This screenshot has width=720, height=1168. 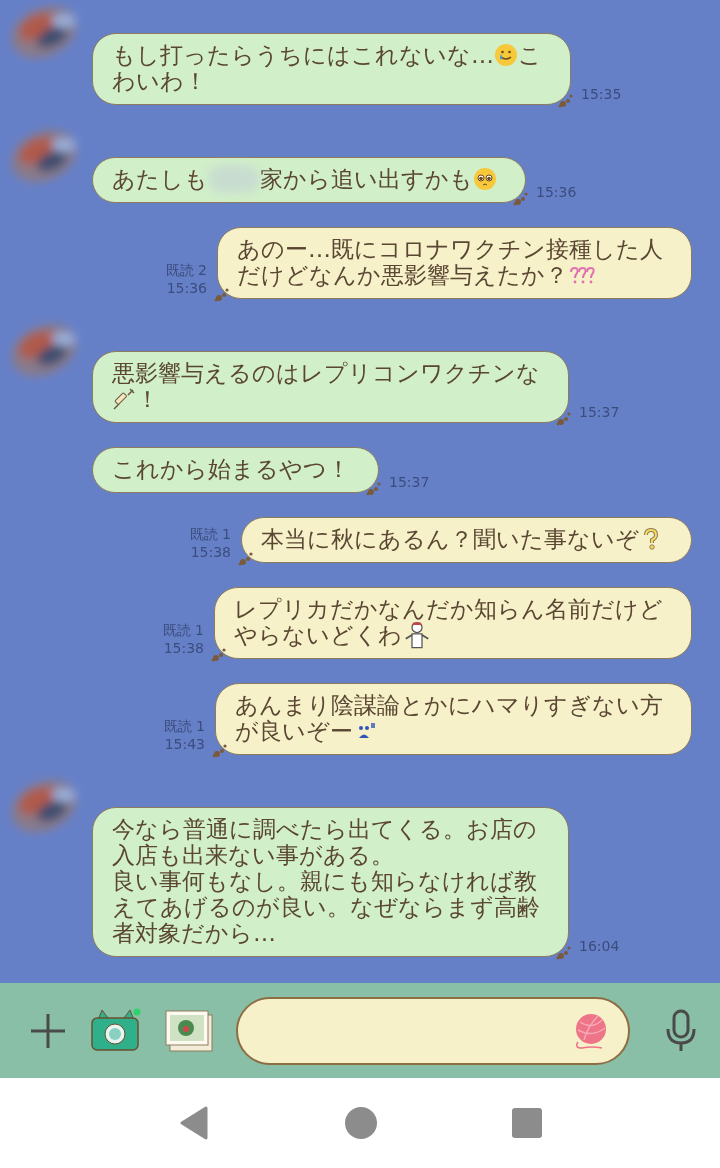 What do you see at coordinates (599, 946) in the screenshot?
I see `timestamp: 16:04` at bounding box center [599, 946].